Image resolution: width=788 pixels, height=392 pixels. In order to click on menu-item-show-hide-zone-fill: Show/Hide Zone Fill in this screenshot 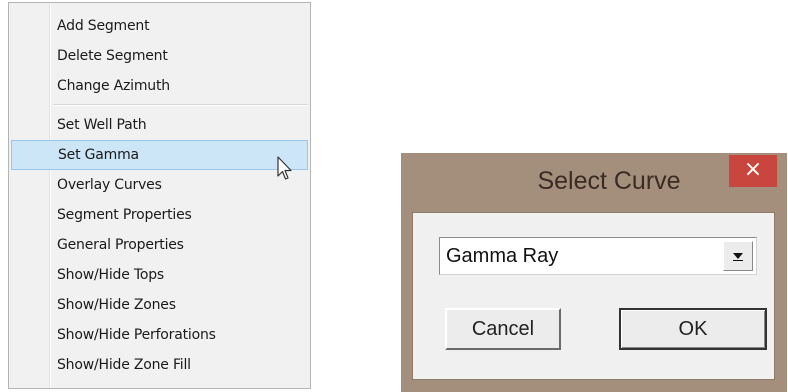, I will do `click(159, 365)`.